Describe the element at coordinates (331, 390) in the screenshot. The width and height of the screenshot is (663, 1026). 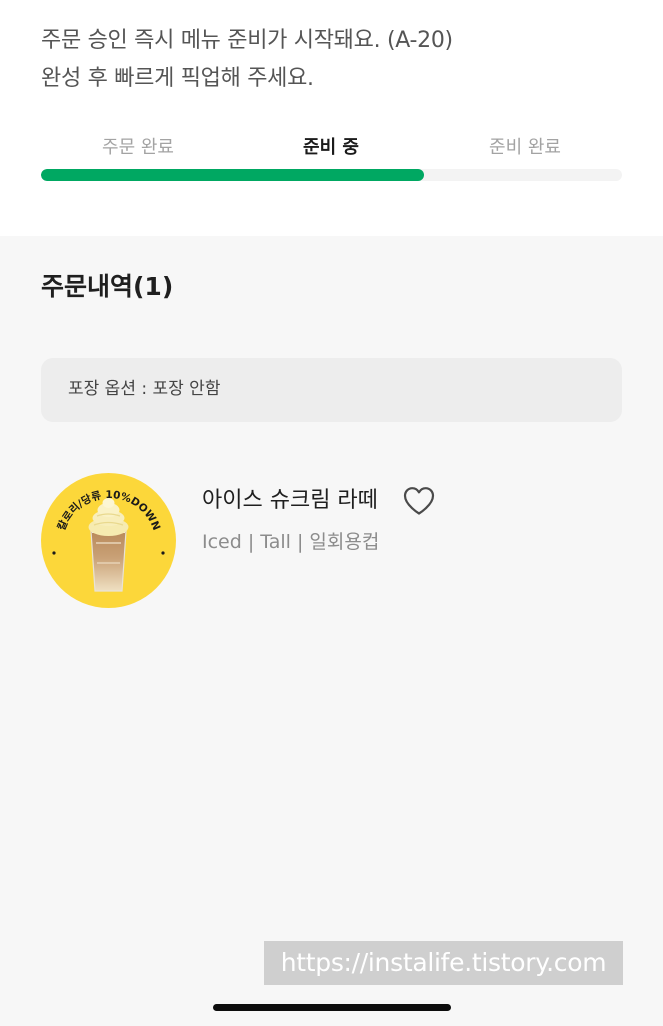
I see `packaging-option-box: 포장 옵션 : 포장 안함` at that location.